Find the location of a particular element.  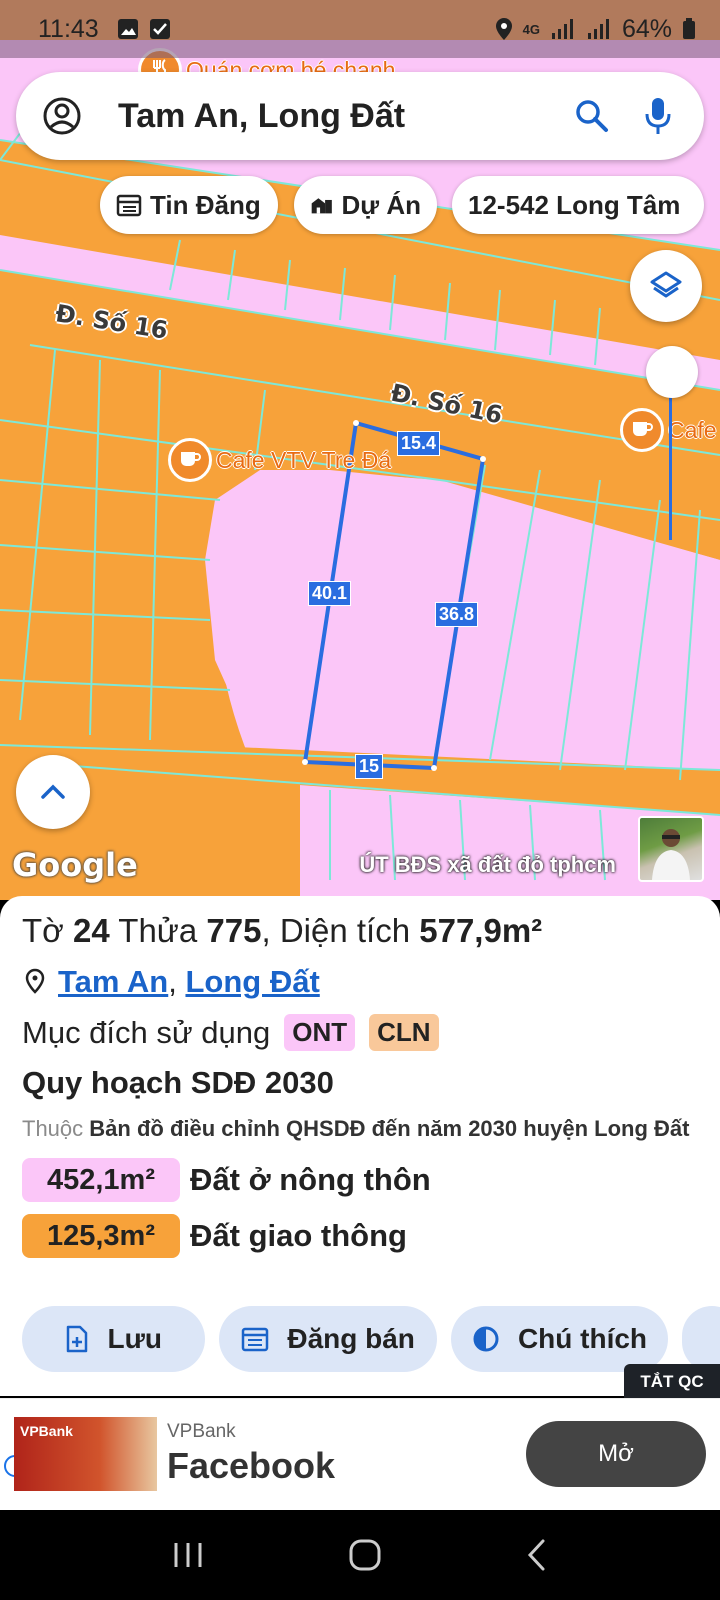

dimension-label-bottom: 15 is located at coordinates (369, 766).